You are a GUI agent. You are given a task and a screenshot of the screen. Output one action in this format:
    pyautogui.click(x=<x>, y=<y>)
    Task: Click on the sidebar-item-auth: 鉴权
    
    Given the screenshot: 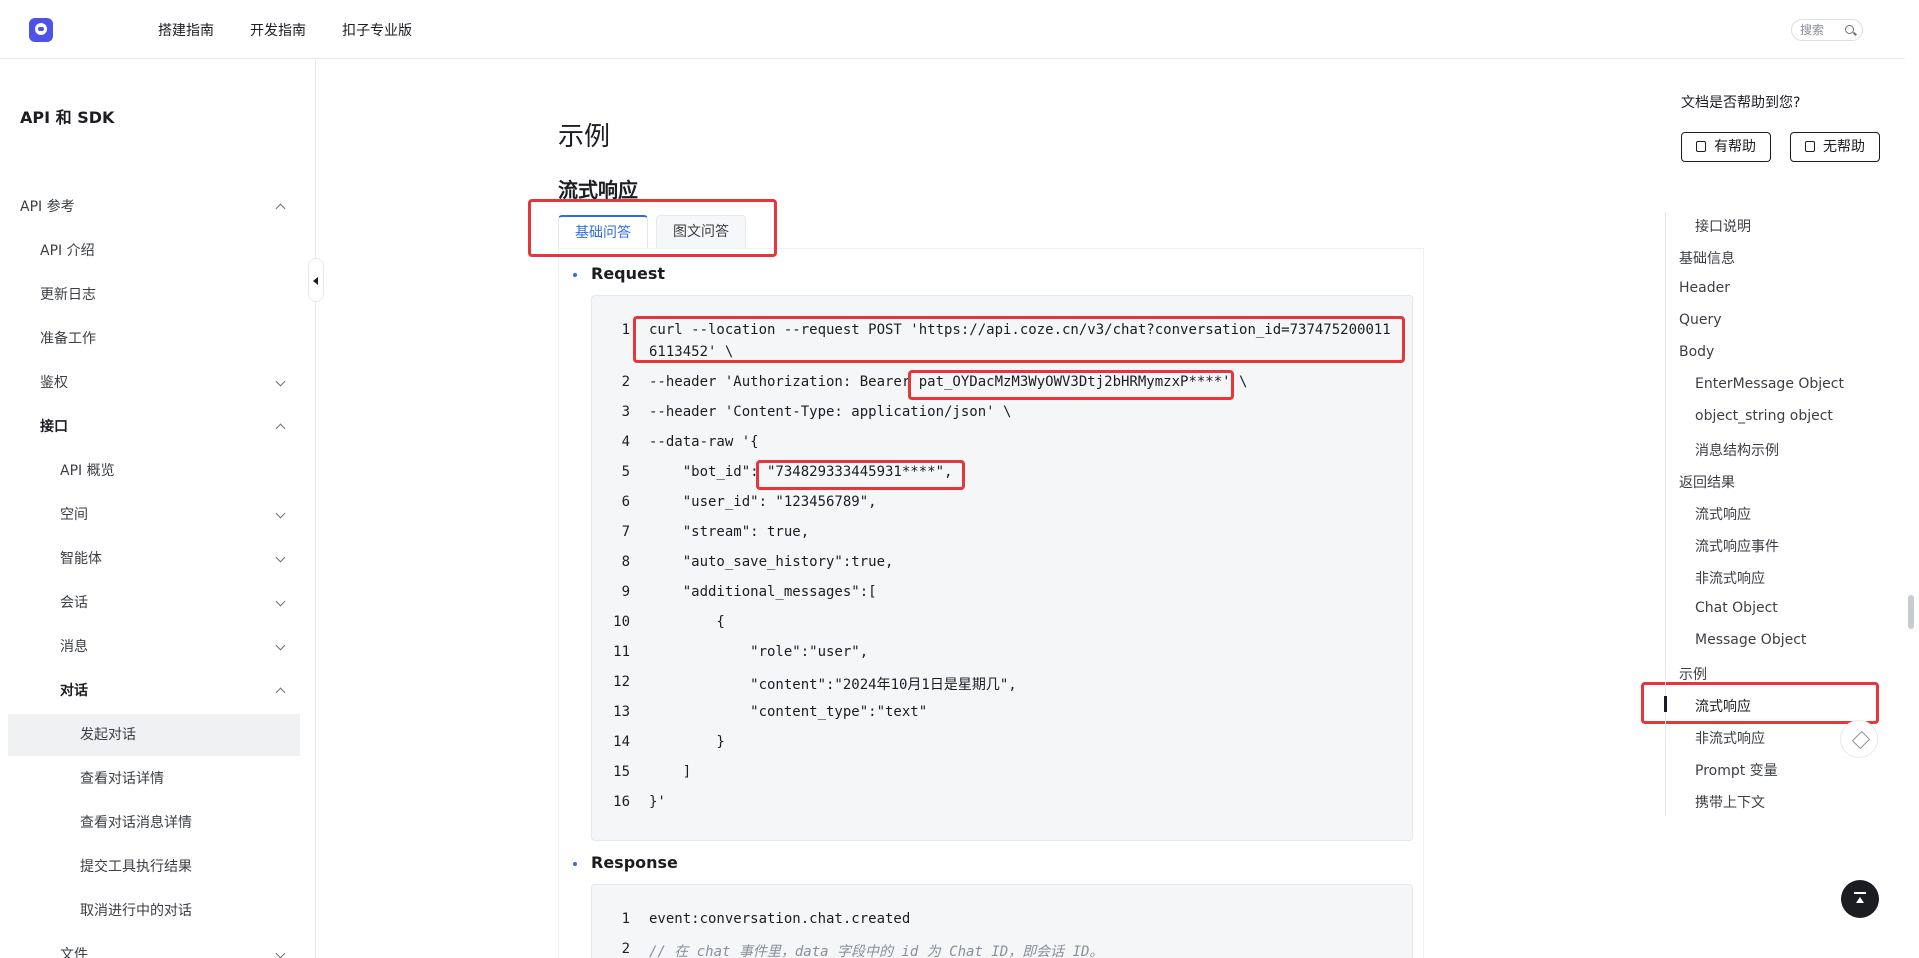 What is the action you would take?
    pyautogui.click(x=154, y=383)
    